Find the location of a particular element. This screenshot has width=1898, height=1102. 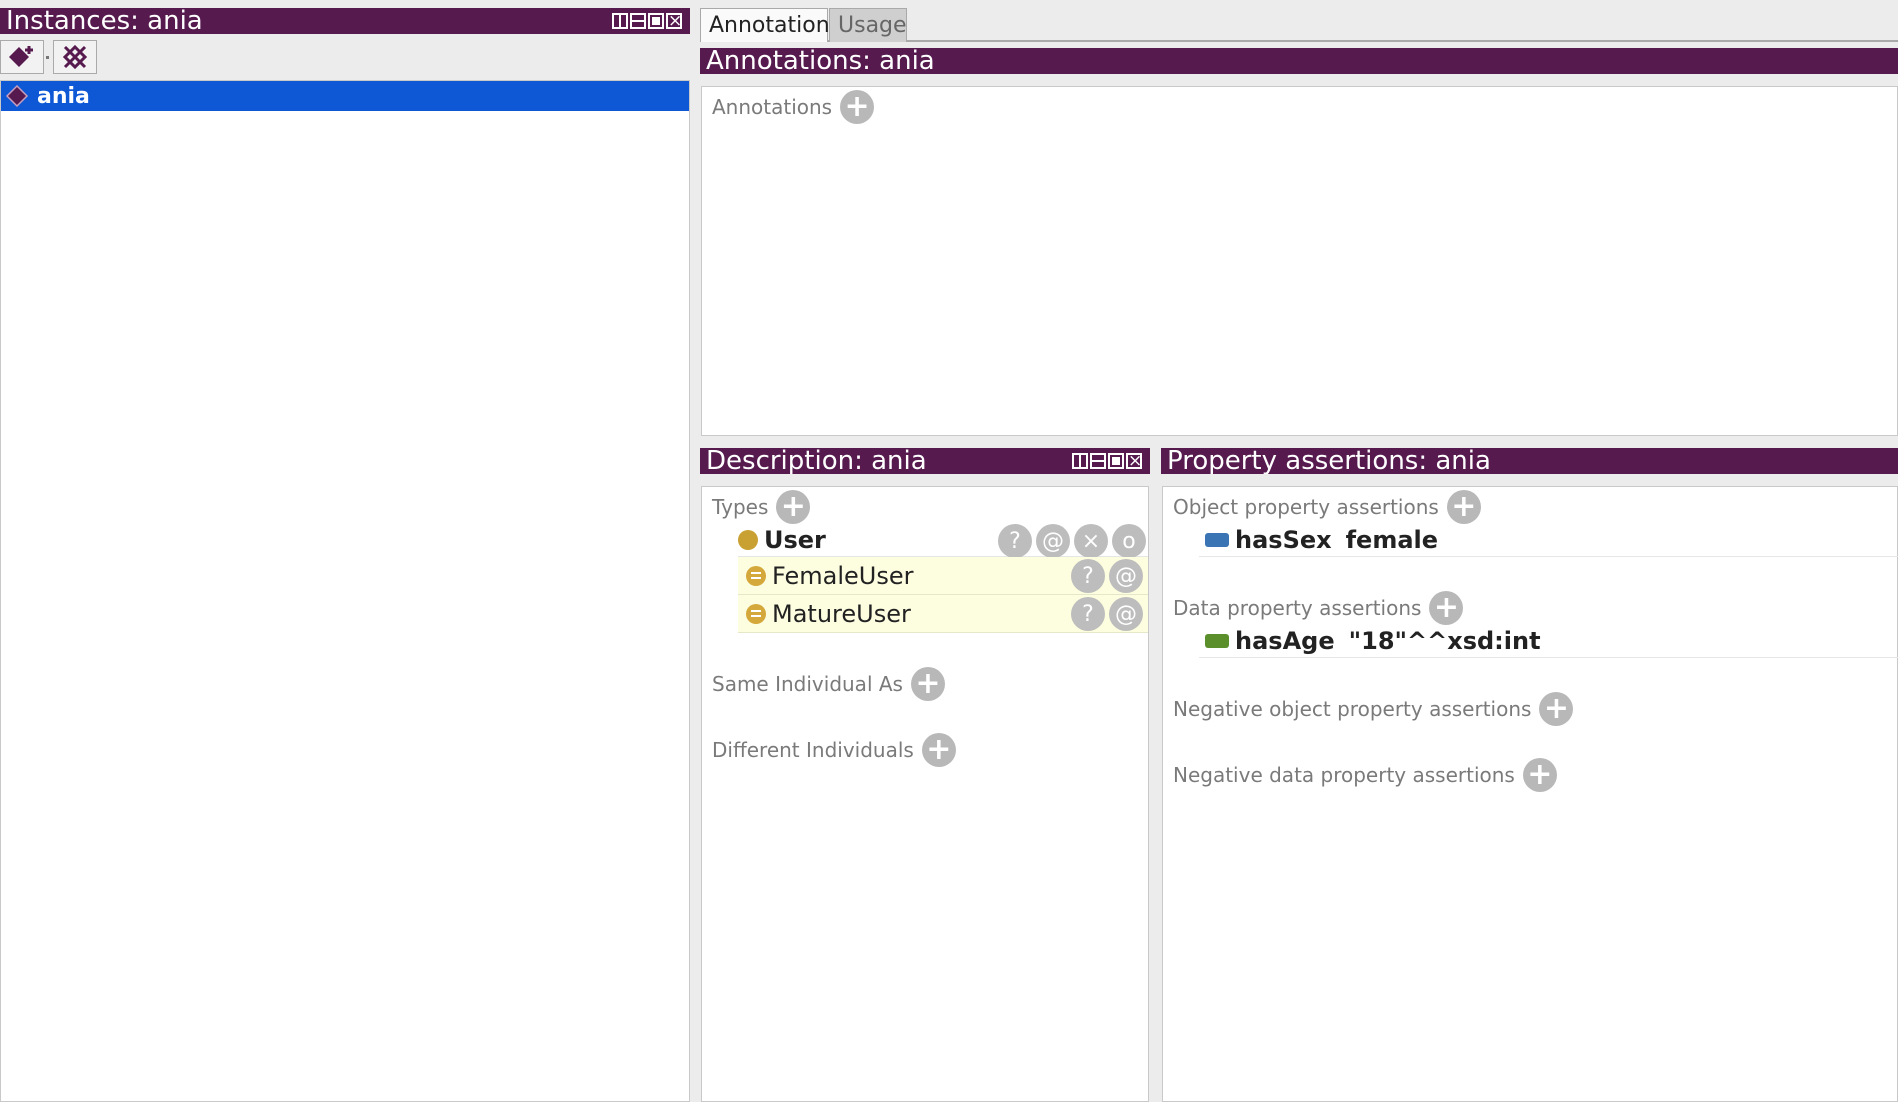

object-property-icon is located at coordinates (1217, 539).